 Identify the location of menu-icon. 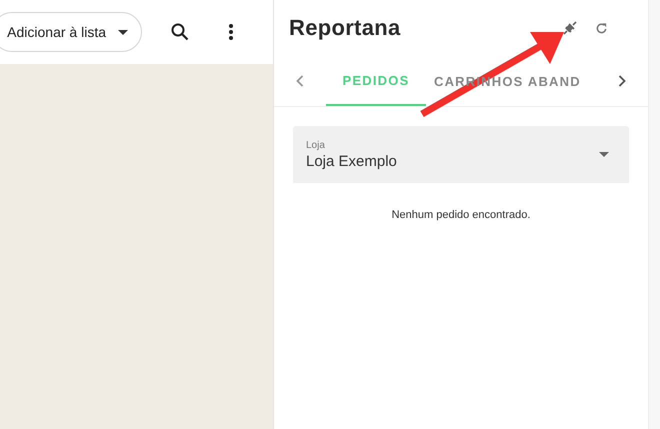
(231, 32).